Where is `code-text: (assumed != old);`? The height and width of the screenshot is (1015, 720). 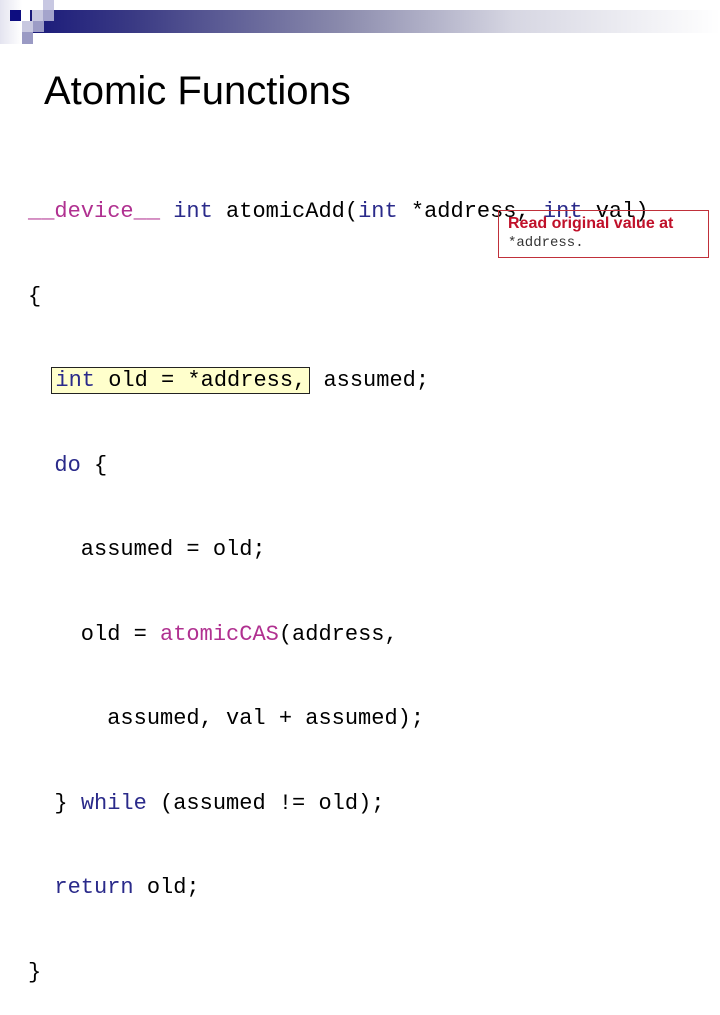
code-text: (assumed != old); is located at coordinates (265, 803).